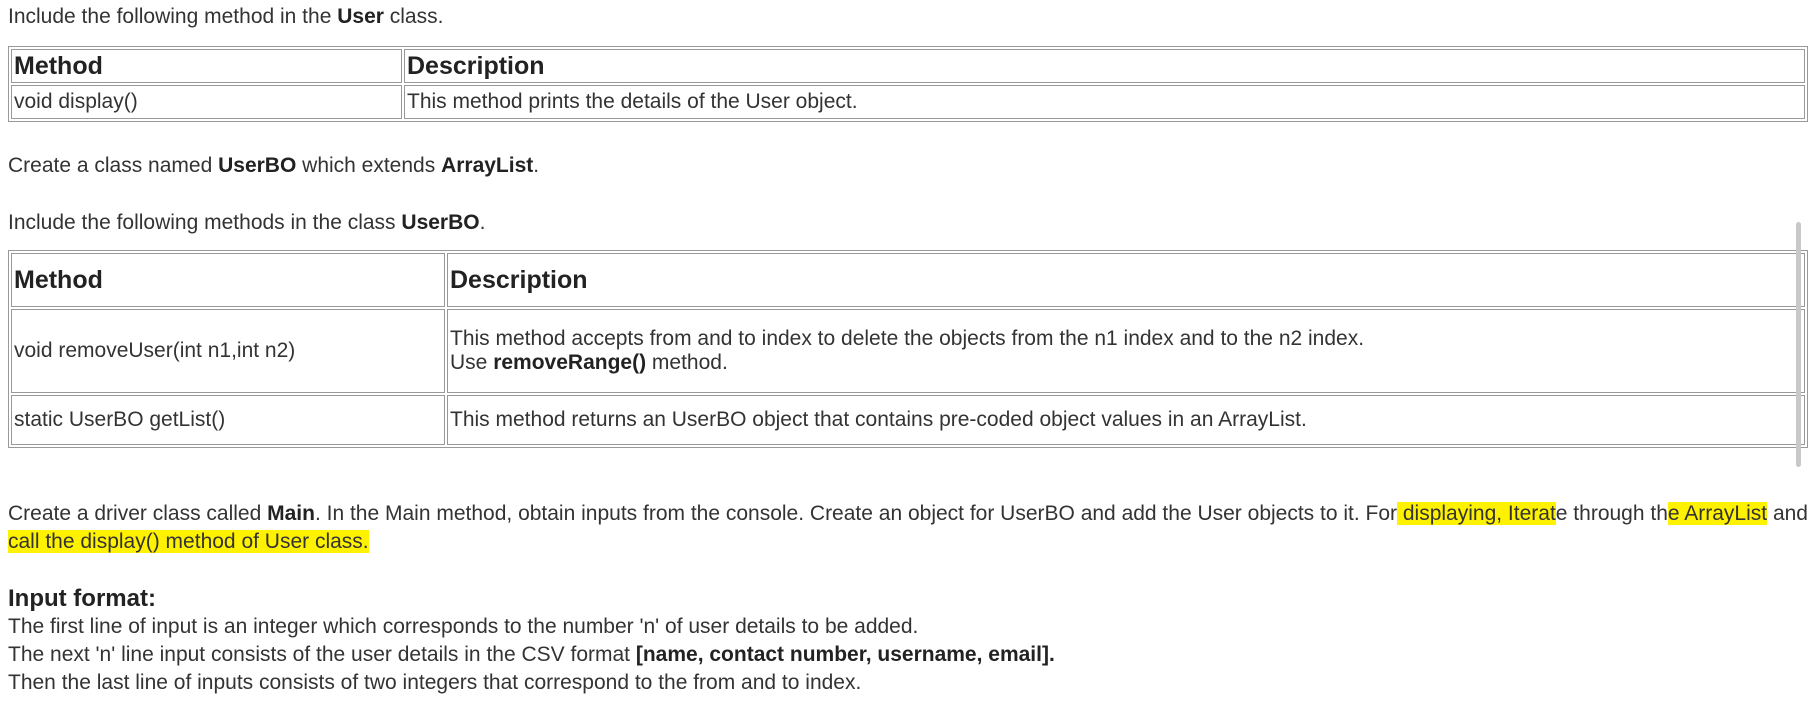 This screenshot has width=1810, height=714. Describe the element at coordinates (487, 165) in the screenshot. I see `class-name-arraylist: ArrayList` at that location.